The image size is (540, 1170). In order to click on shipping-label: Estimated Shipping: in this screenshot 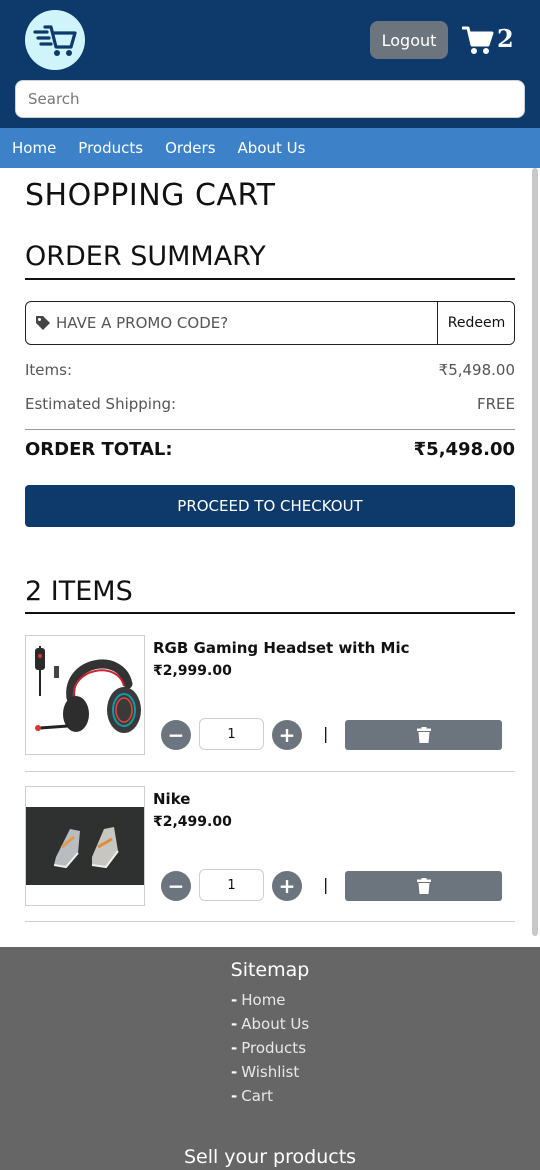, I will do `click(101, 404)`.